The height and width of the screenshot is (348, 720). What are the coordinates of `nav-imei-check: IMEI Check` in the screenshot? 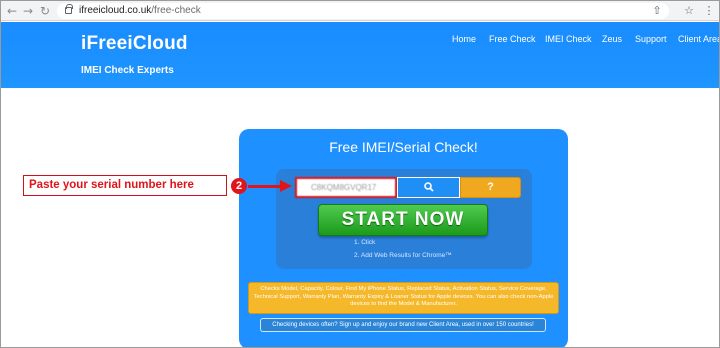 It's located at (568, 39).